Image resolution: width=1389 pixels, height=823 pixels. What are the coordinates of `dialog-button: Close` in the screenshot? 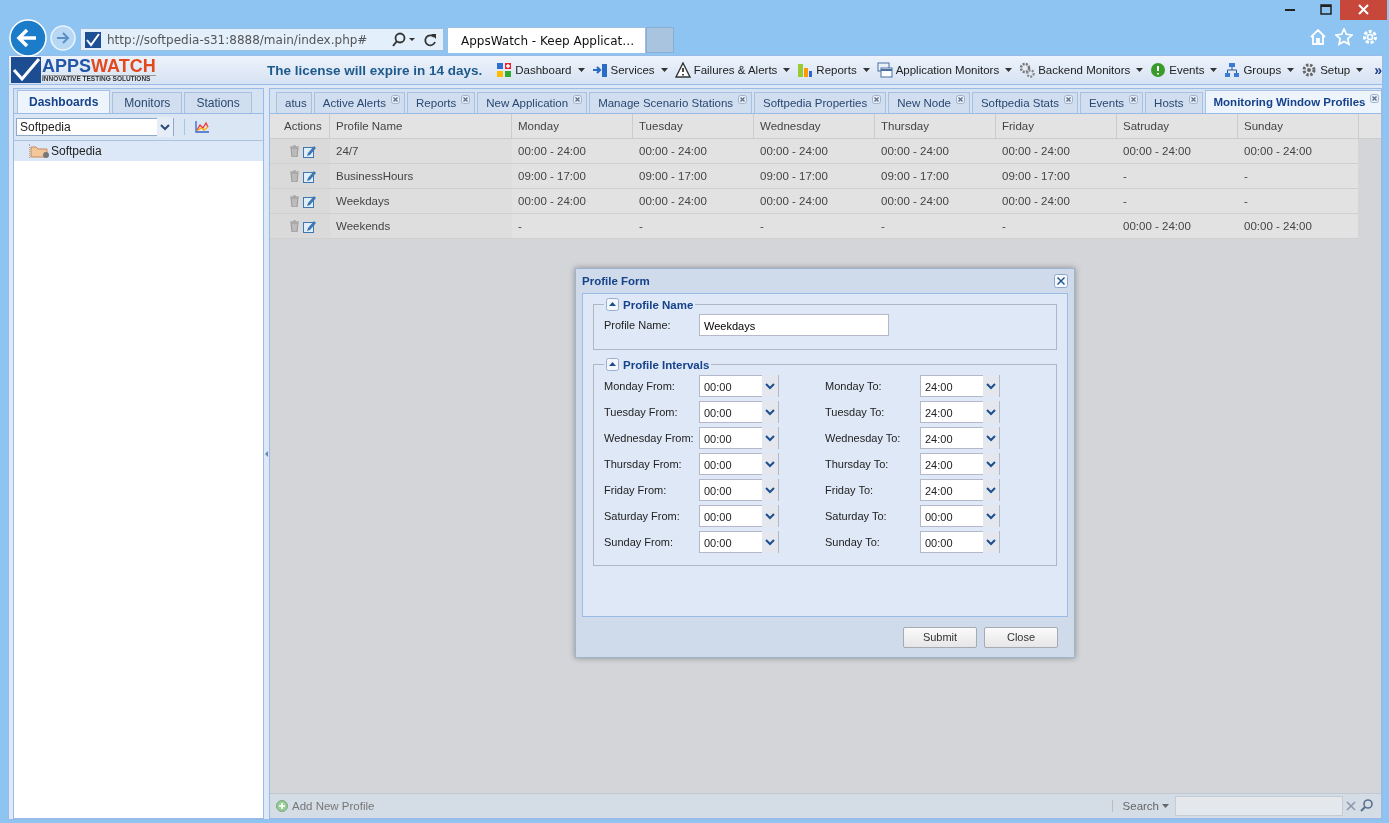 It's located at (1021, 637).